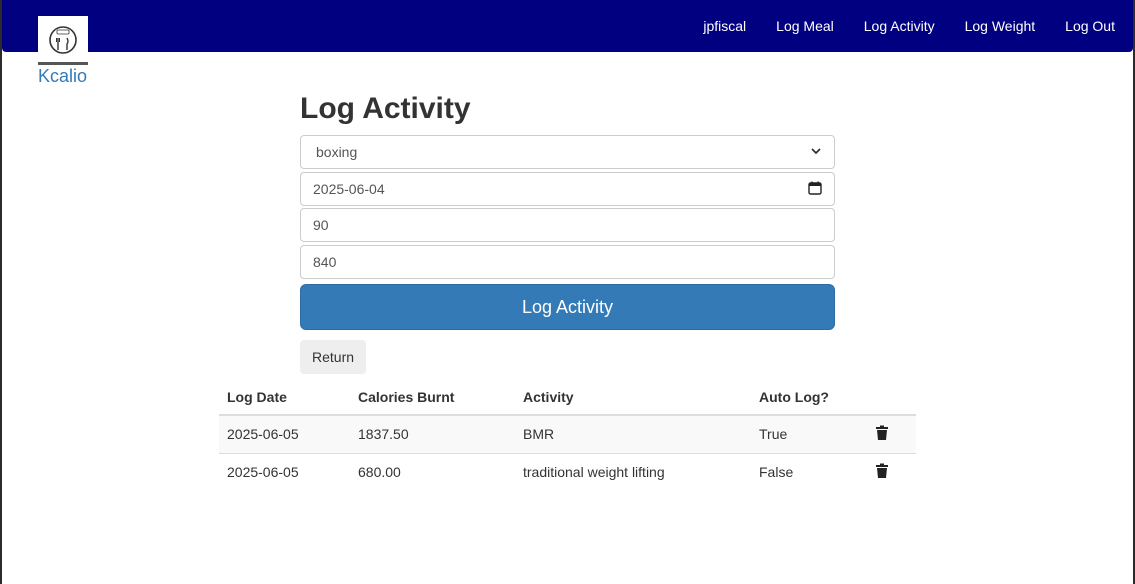  What do you see at coordinates (1090, 26) in the screenshot?
I see `nav-log-out: Log Out` at bounding box center [1090, 26].